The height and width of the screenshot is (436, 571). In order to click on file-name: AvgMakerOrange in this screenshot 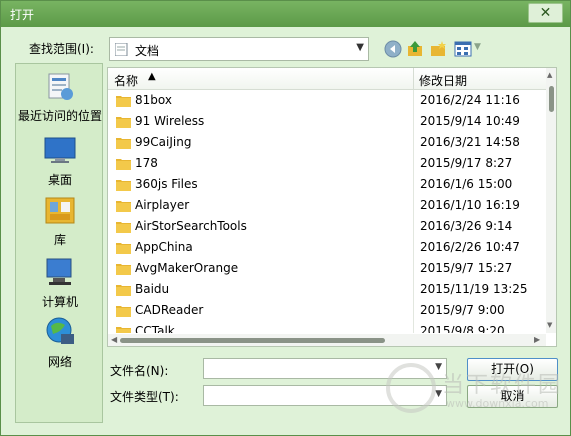, I will do `click(187, 268)`.